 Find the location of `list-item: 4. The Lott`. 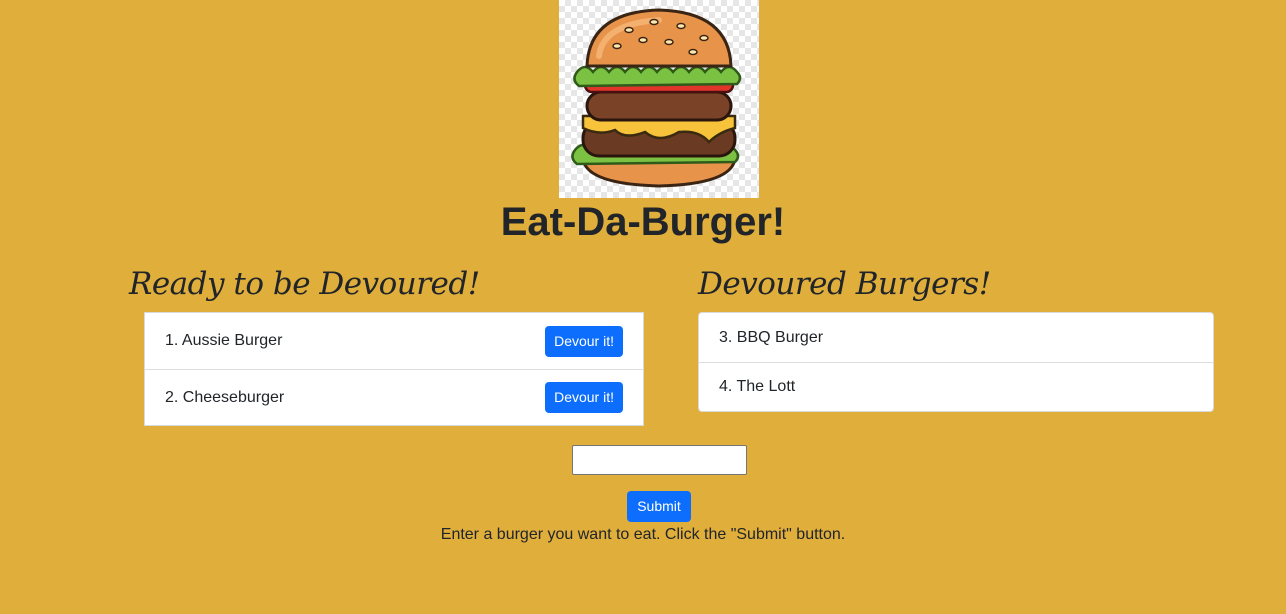

list-item: 4. The Lott is located at coordinates (956, 386).